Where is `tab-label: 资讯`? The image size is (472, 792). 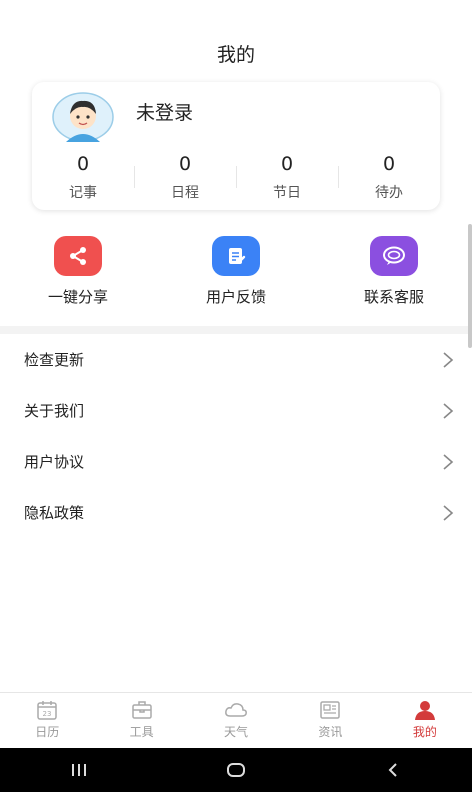 tab-label: 资讯 is located at coordinates (330, 732).